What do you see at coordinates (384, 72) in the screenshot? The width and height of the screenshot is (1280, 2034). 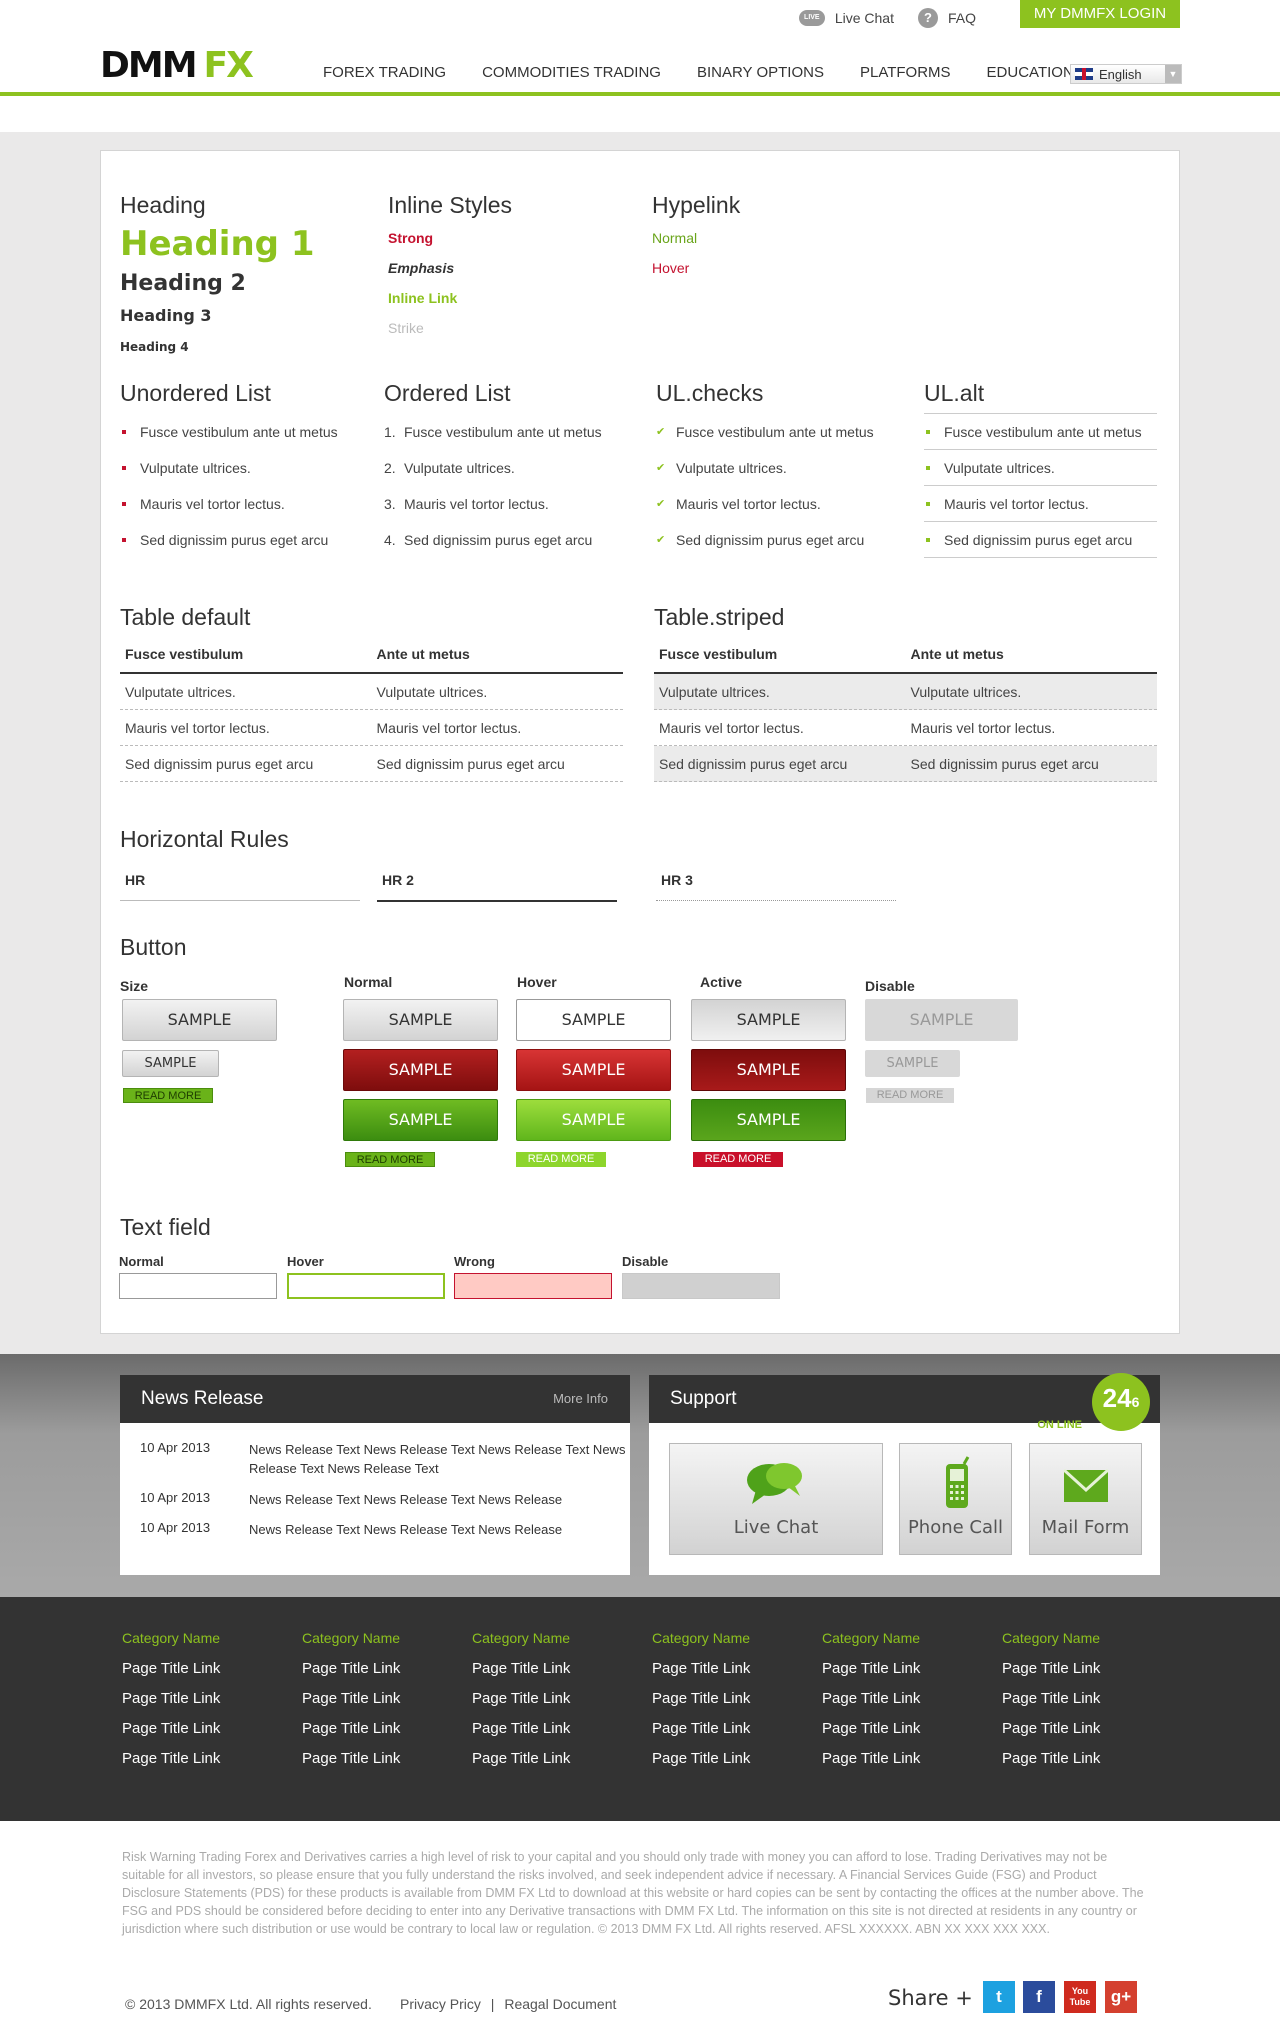 I see `nav-forex-trading: FOREX TRADING` at bounding box center [384, 72].